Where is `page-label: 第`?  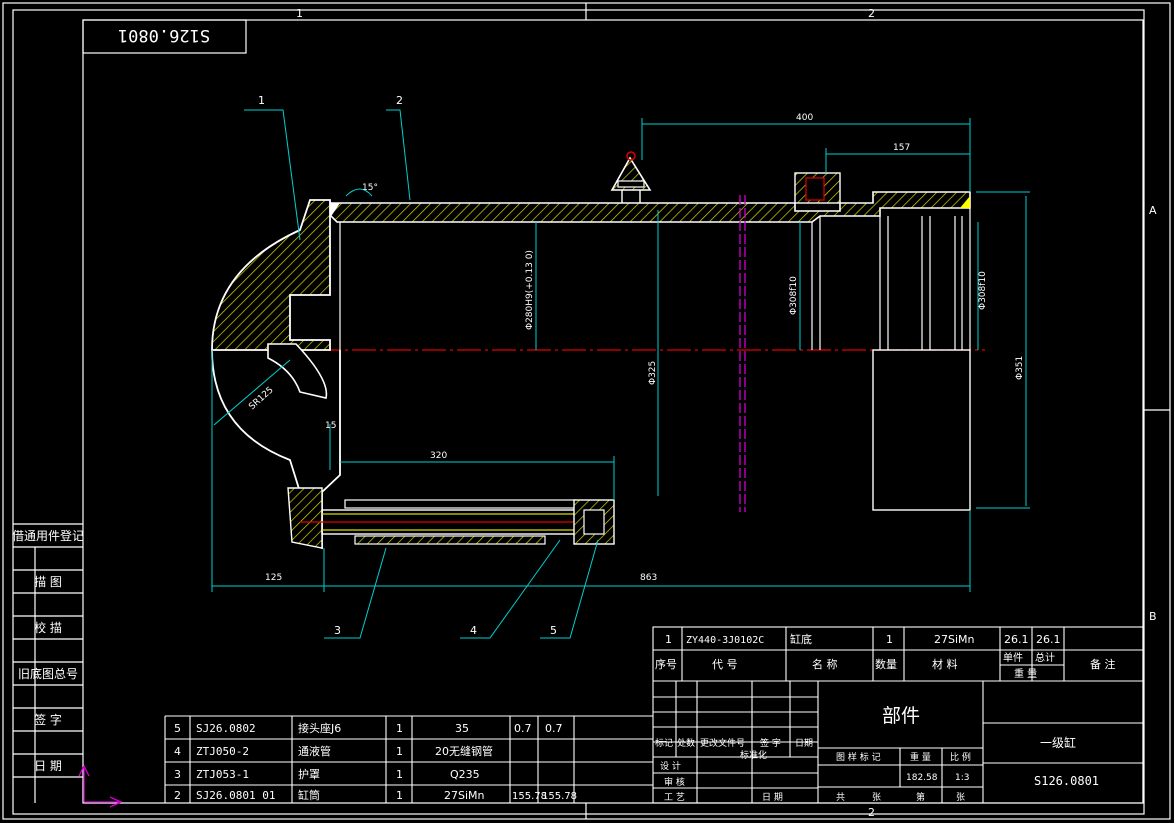
page-label: 第 is located at coordinates (920, 797).